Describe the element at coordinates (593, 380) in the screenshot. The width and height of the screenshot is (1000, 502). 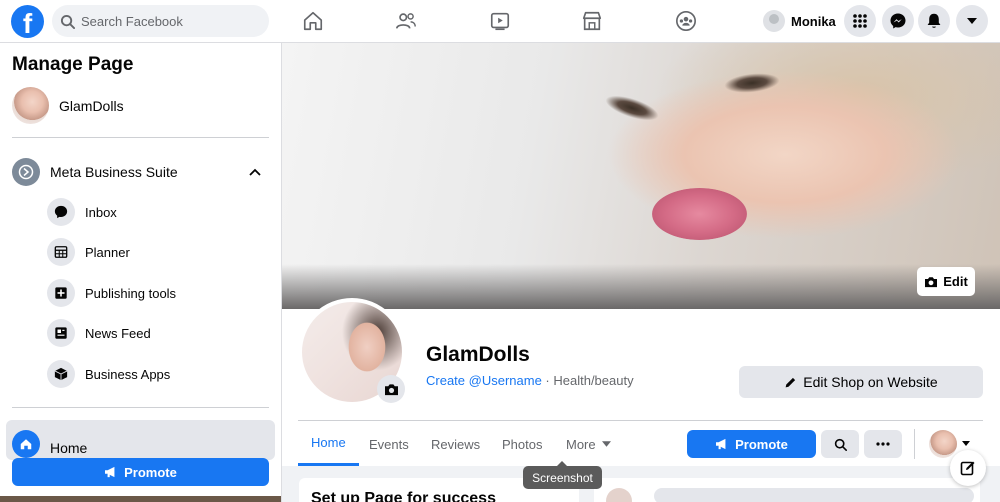
I see `page-category: Health/beauty` at that location.